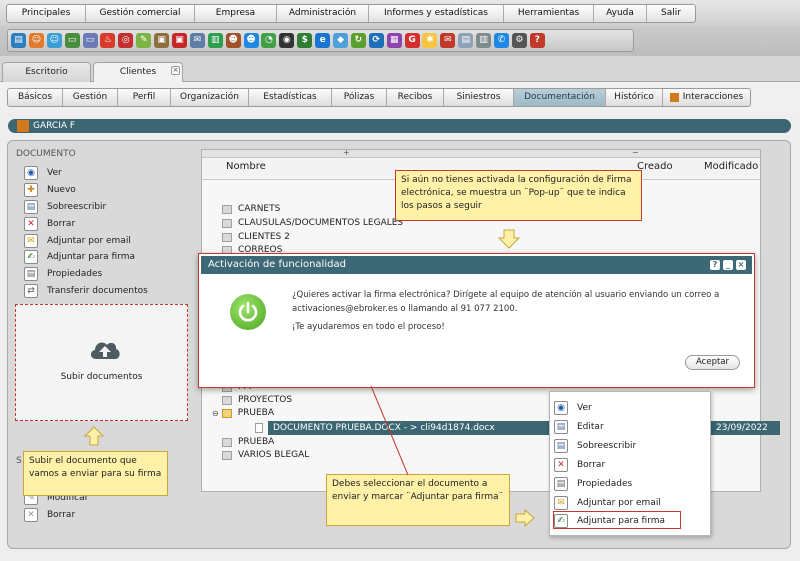 The image size is (800, 561). What do you see at coordinates (358, 40) in the screenshot?
I see `refresh-icon: ↻` at bounding box center [358, 40].